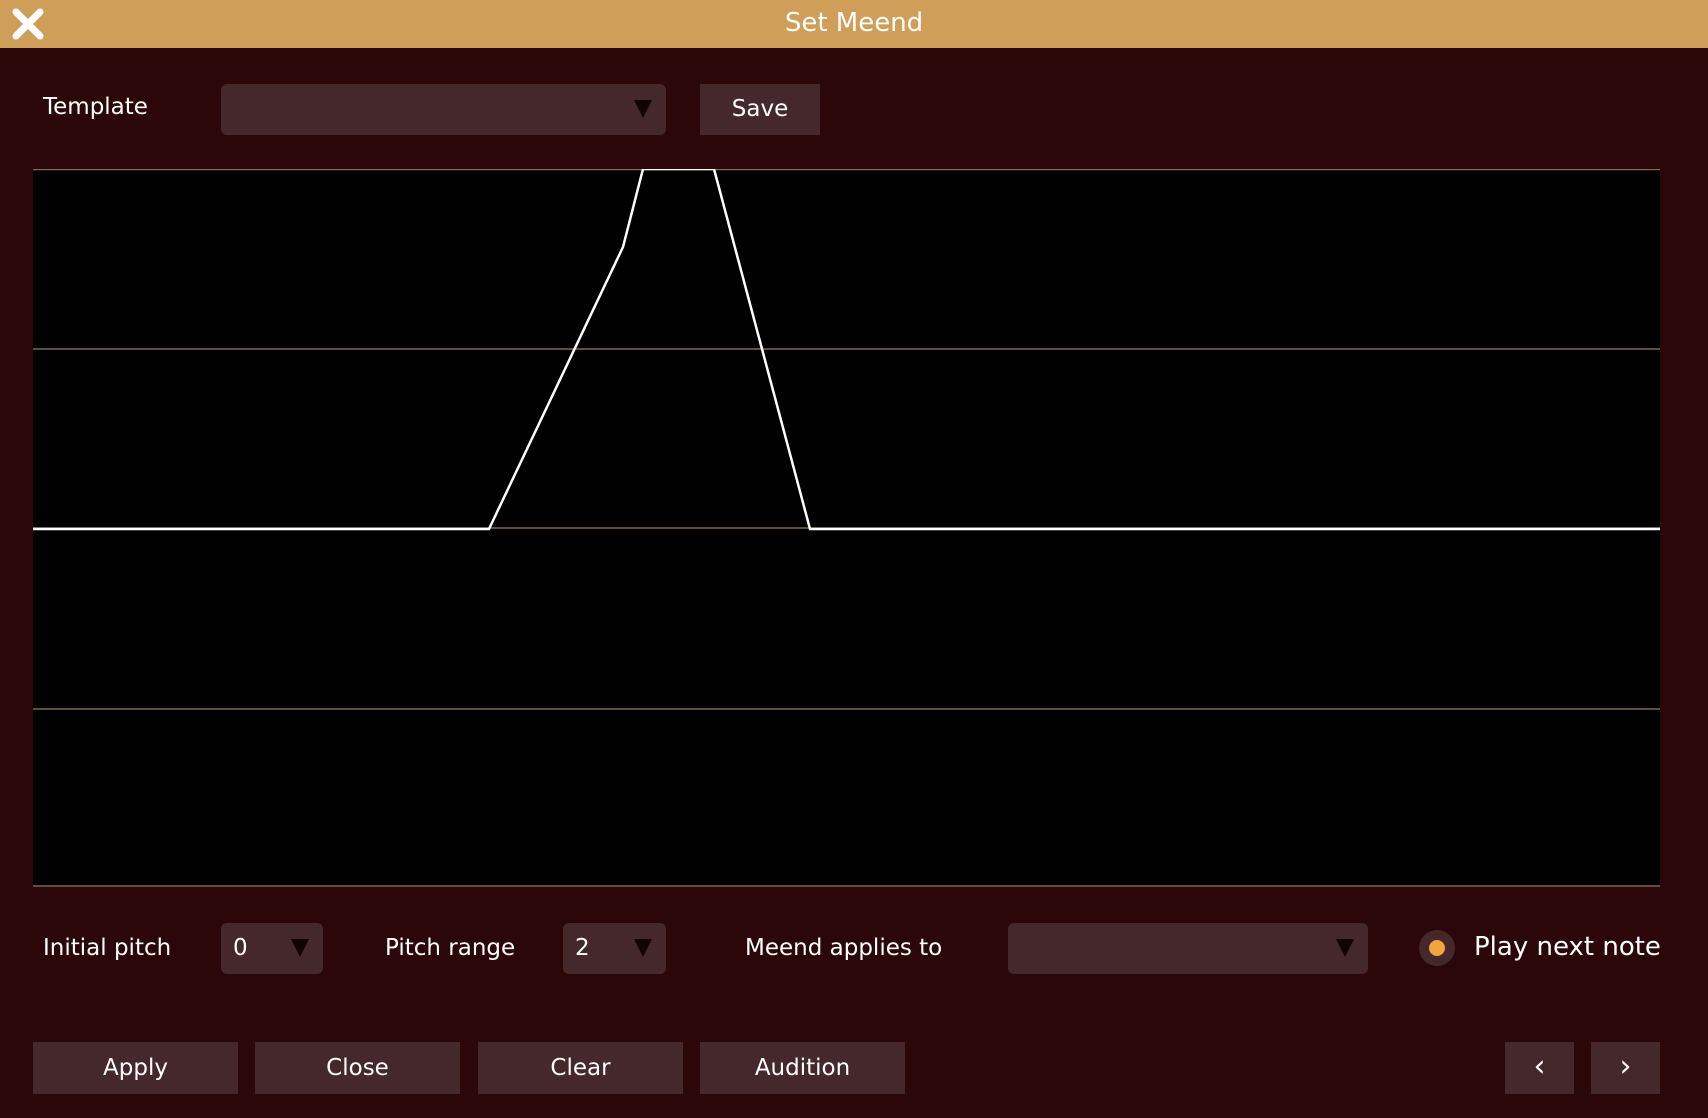 This screenshot has width=1708, height=1118. What do you see at coordinates (272, 948) in the screenshot?
I see `initial-pitch-select: 0` at bounding box center [272, 948].